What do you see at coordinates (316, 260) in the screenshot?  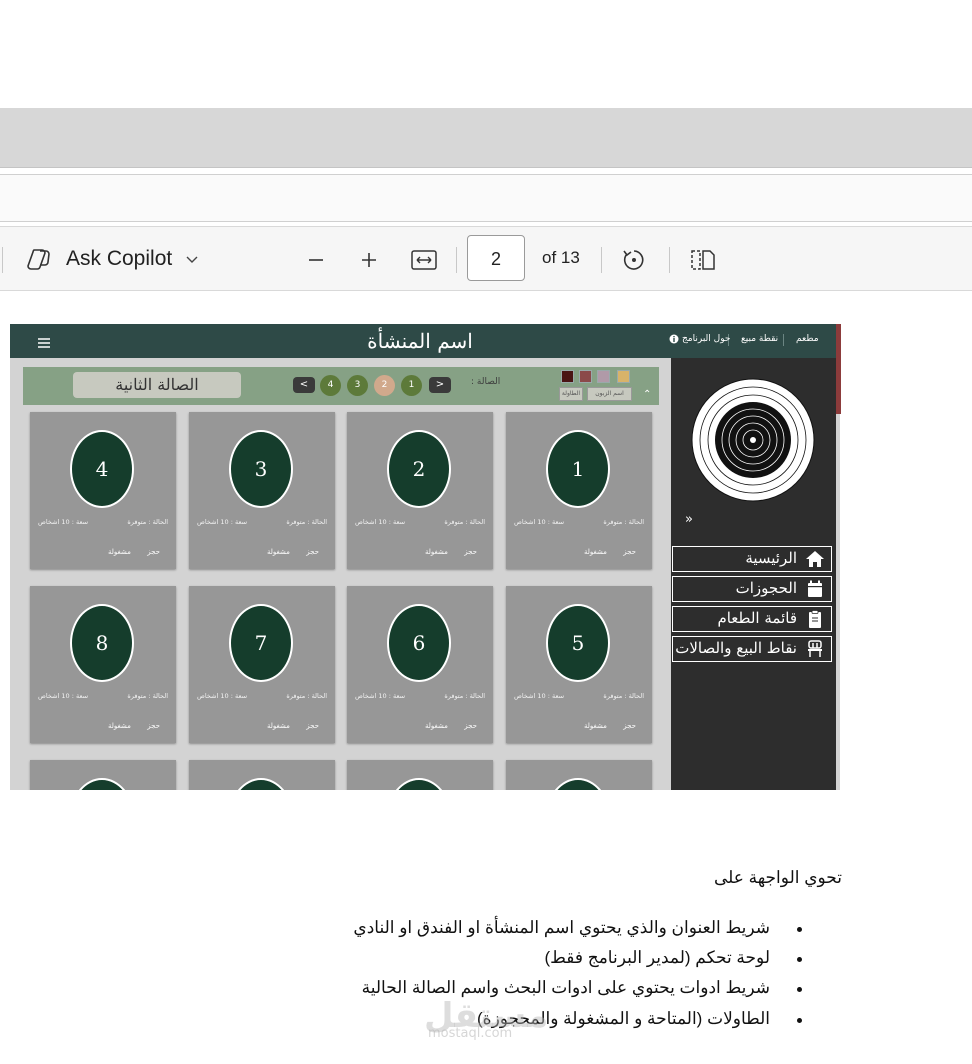 I see `zoom-out-button` at bounding box center [316, 260].